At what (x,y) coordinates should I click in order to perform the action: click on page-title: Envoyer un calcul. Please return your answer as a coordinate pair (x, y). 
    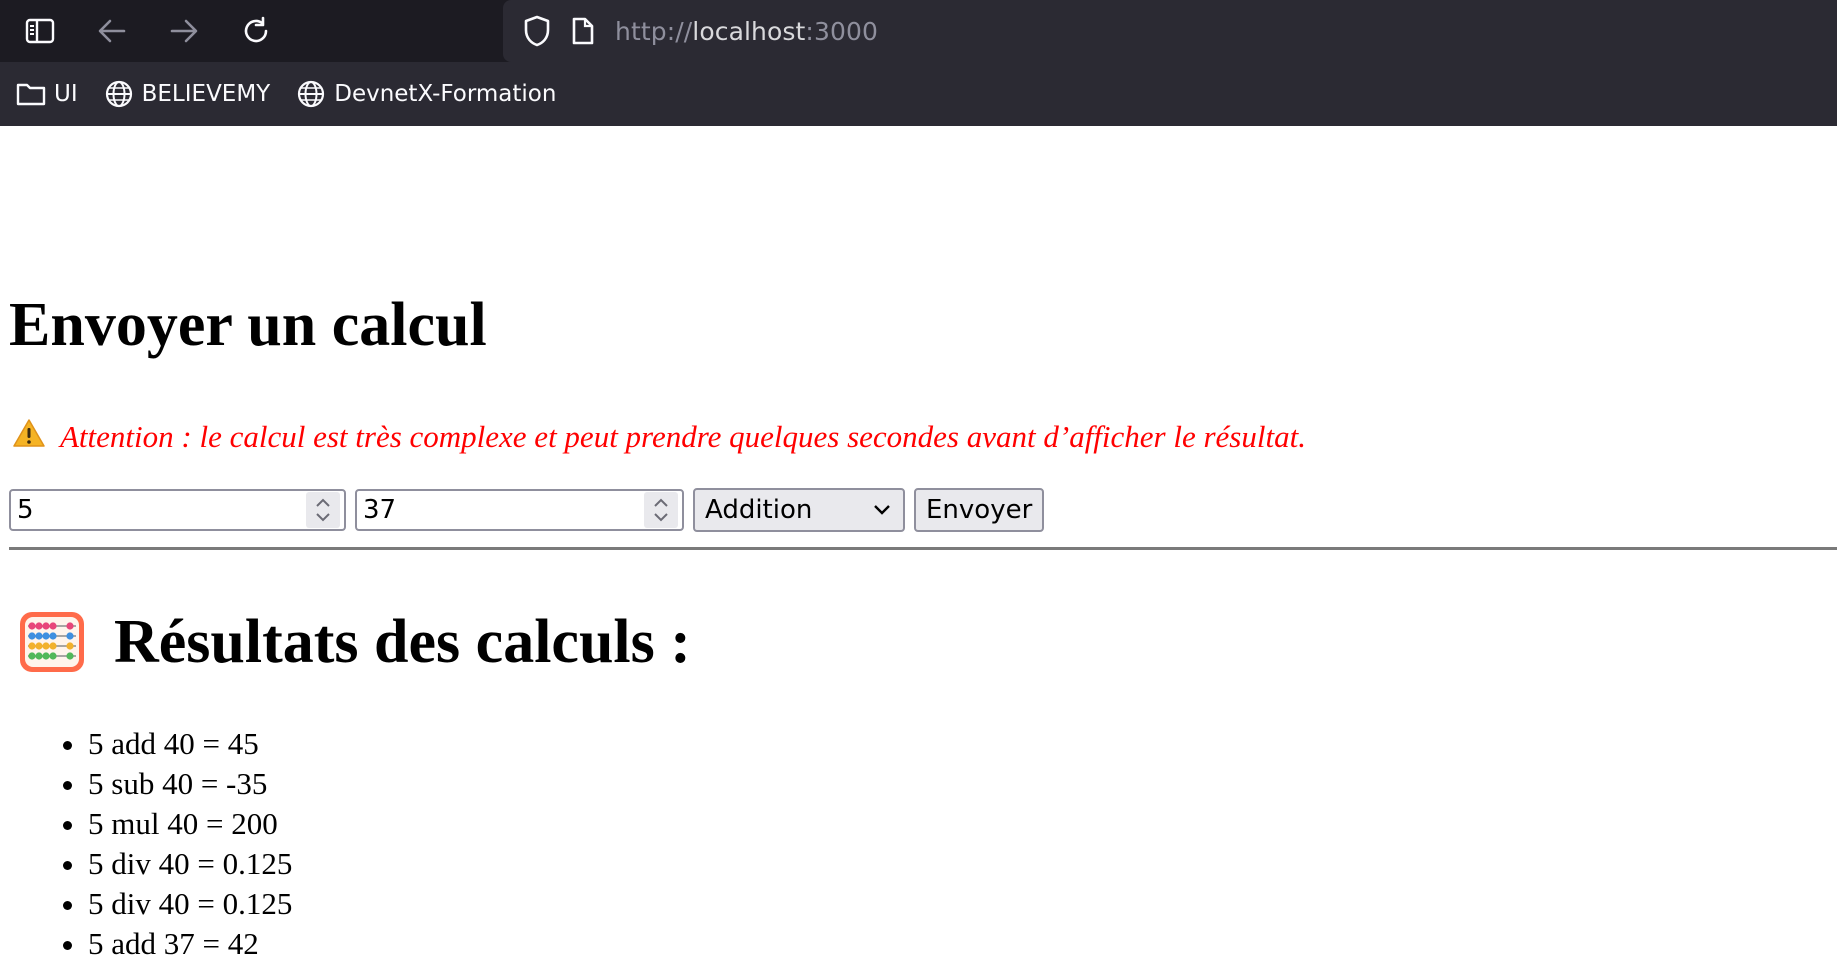
    Looking at the image, I should click on (248, 325).